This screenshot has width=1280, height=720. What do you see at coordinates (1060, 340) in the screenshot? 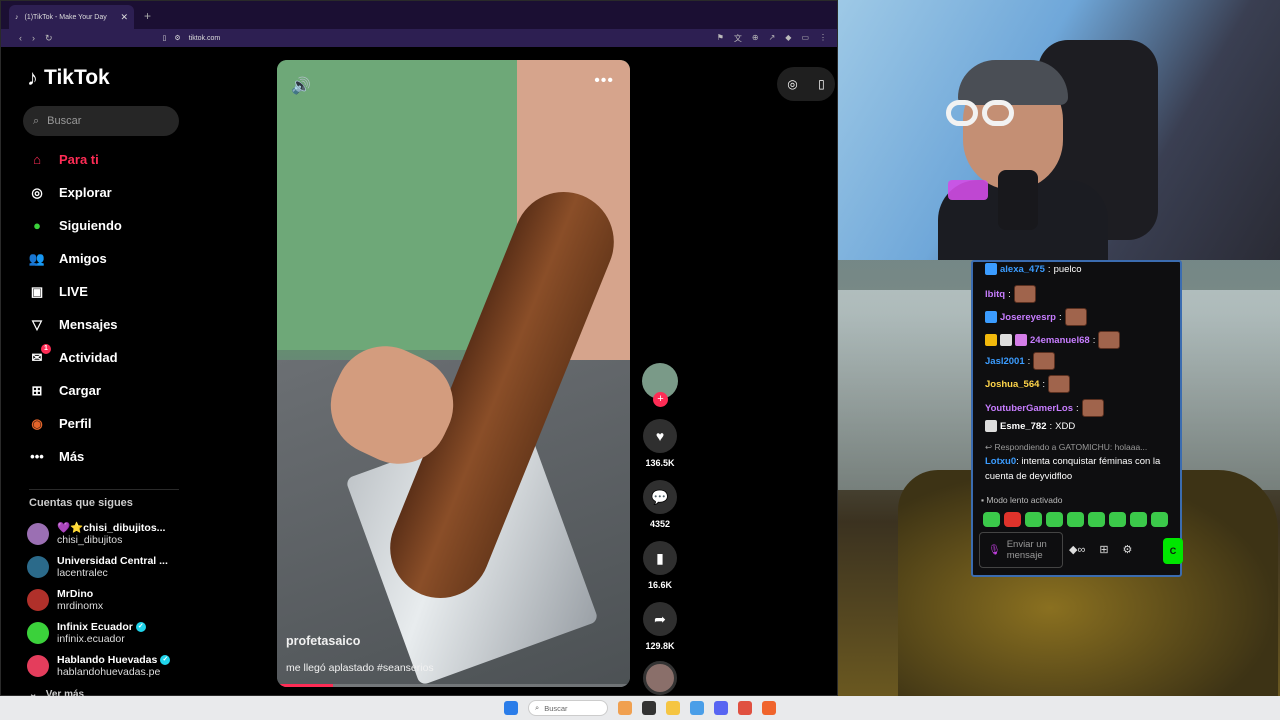
I see `chat-username: 24emanuel68` at bounding box center [1060, 340].